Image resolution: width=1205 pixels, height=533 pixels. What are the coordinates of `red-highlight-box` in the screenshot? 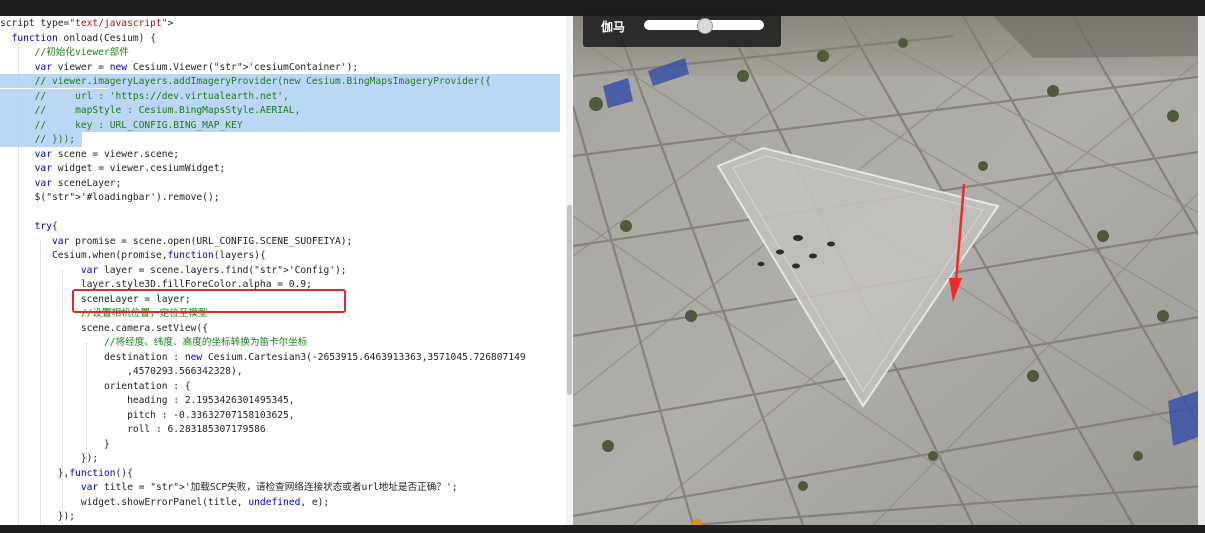 It's located at (209, 301).